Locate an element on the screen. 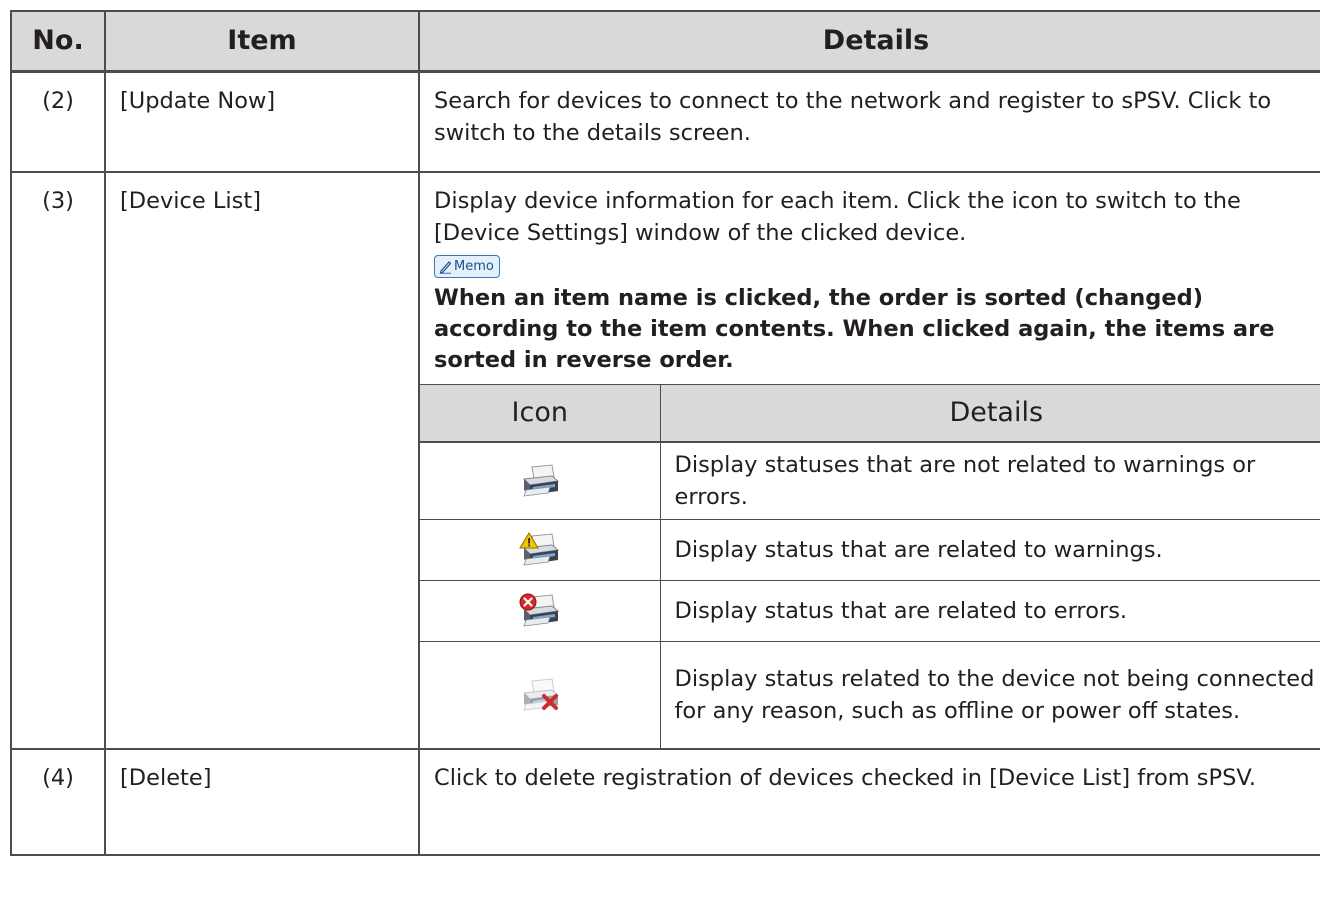 This screenshot has height=903, width=1320. icon-table-header-row: Icon Details is located at coordinates (870, 413).